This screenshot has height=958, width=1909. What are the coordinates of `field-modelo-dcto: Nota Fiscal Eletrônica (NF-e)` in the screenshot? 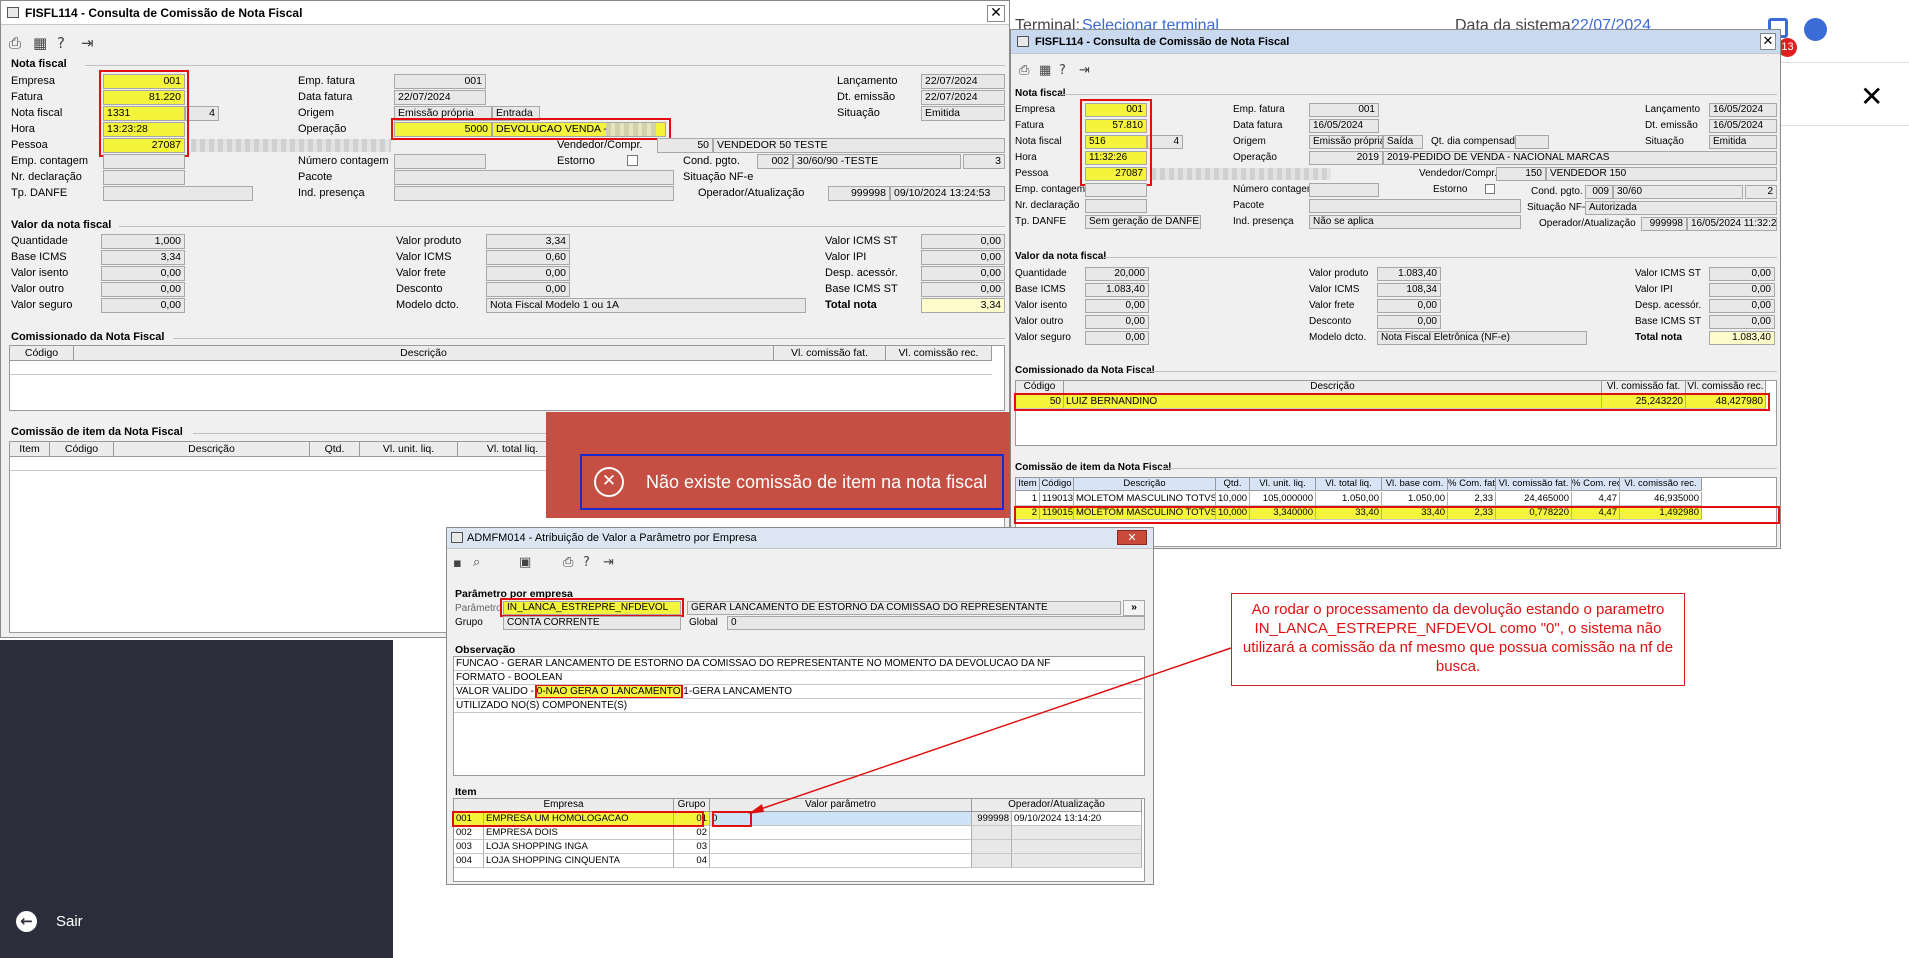 It's located at (1482, 338).